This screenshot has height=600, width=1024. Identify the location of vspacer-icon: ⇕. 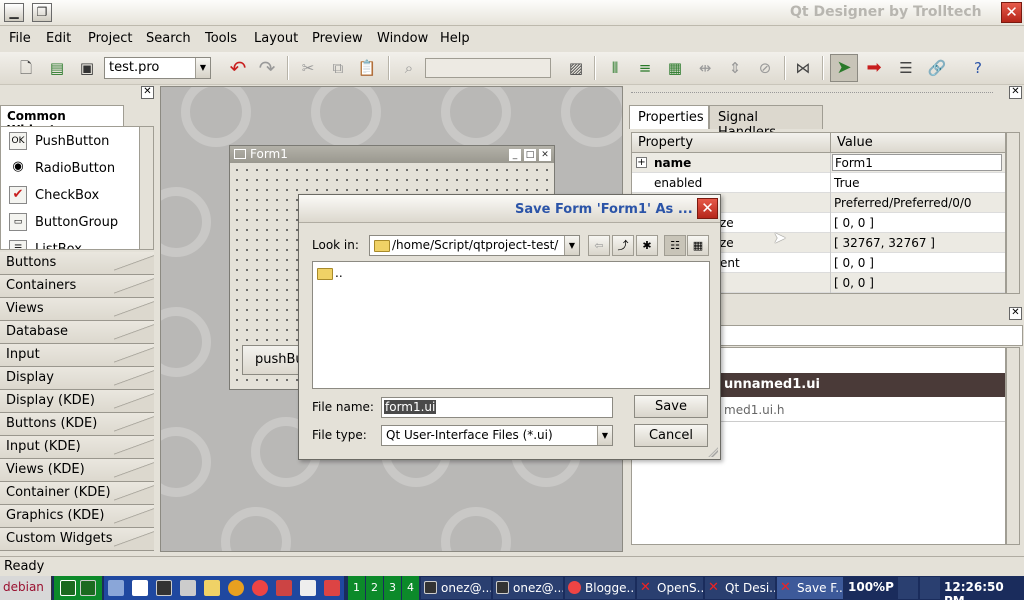
(735, 68).